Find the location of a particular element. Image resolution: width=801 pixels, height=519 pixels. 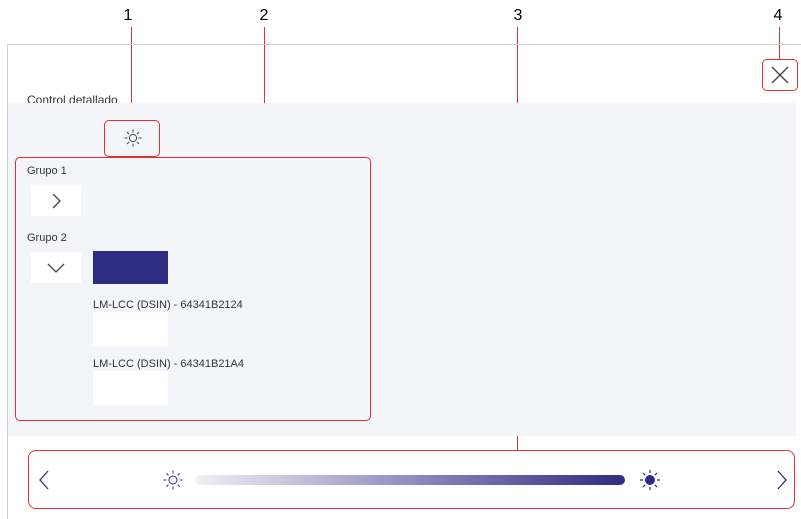

chevron-right-icon is located at coordinates (782, 479).